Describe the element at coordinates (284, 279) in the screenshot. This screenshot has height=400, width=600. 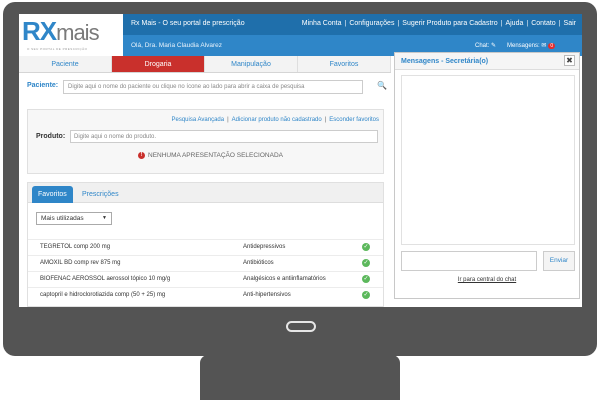
I see `row-category: Analgésicos e antiinflamatórios` at that location.